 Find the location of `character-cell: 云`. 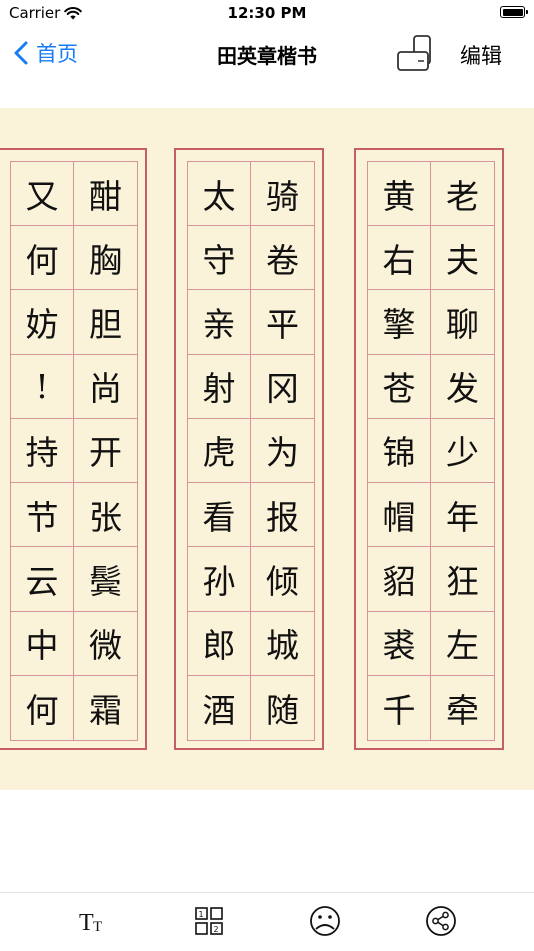

character-cell: 云 is located at coordinates (42, 579).